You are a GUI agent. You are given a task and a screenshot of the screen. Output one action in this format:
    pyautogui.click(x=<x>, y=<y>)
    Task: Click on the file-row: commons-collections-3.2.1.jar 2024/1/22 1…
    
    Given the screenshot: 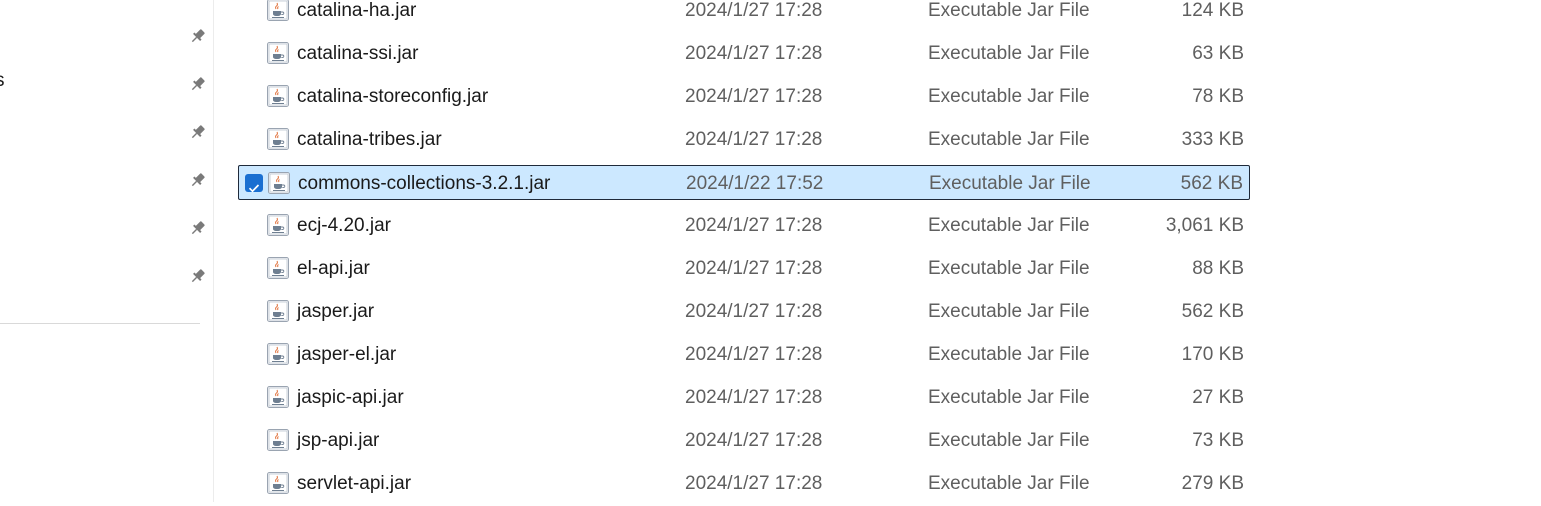 What is the action you would take?
    pyautogui.click(x=744, y=182)
    